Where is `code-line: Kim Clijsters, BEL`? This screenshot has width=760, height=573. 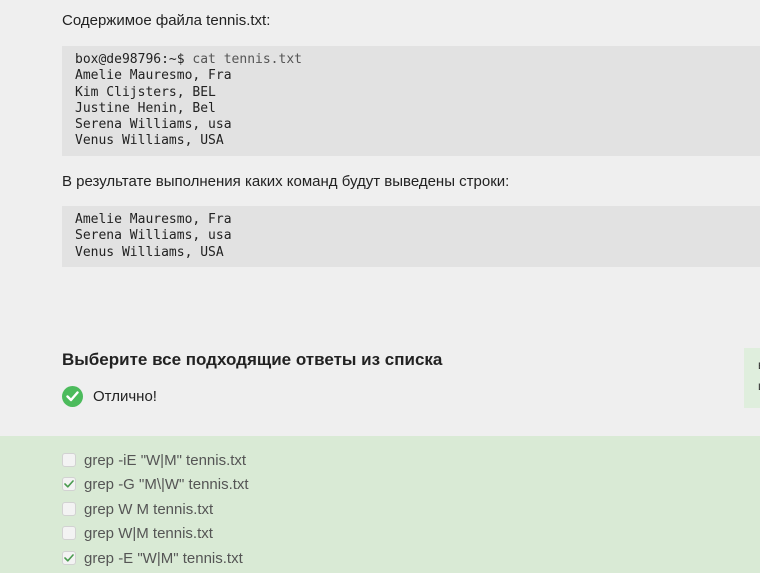
code-line: Kim Clijsters, BEL is located at coordinates (145, 92).